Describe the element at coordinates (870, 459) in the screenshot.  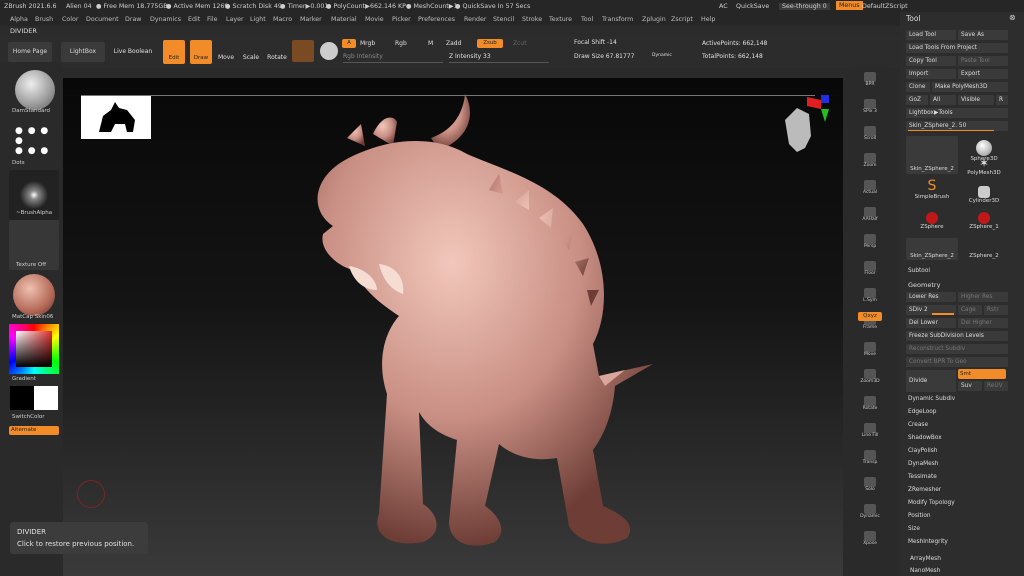
I see `shelf-transp: Transp` at that location.